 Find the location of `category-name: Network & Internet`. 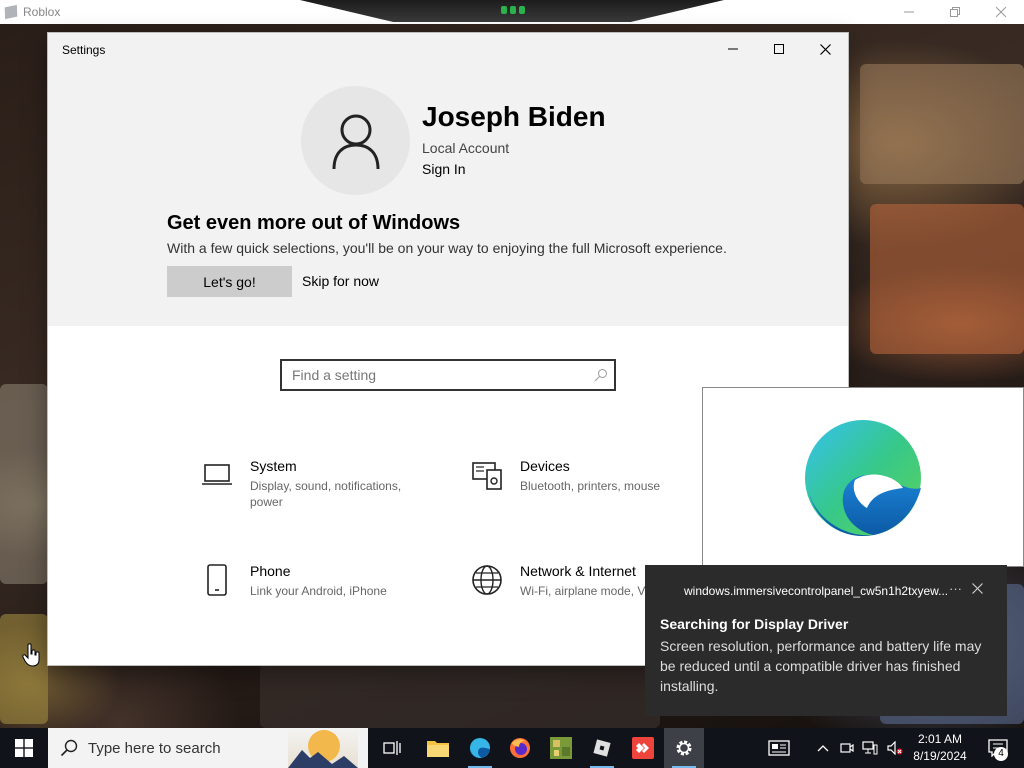

category-name: Network & Internet is located at coordinates (578, 571).